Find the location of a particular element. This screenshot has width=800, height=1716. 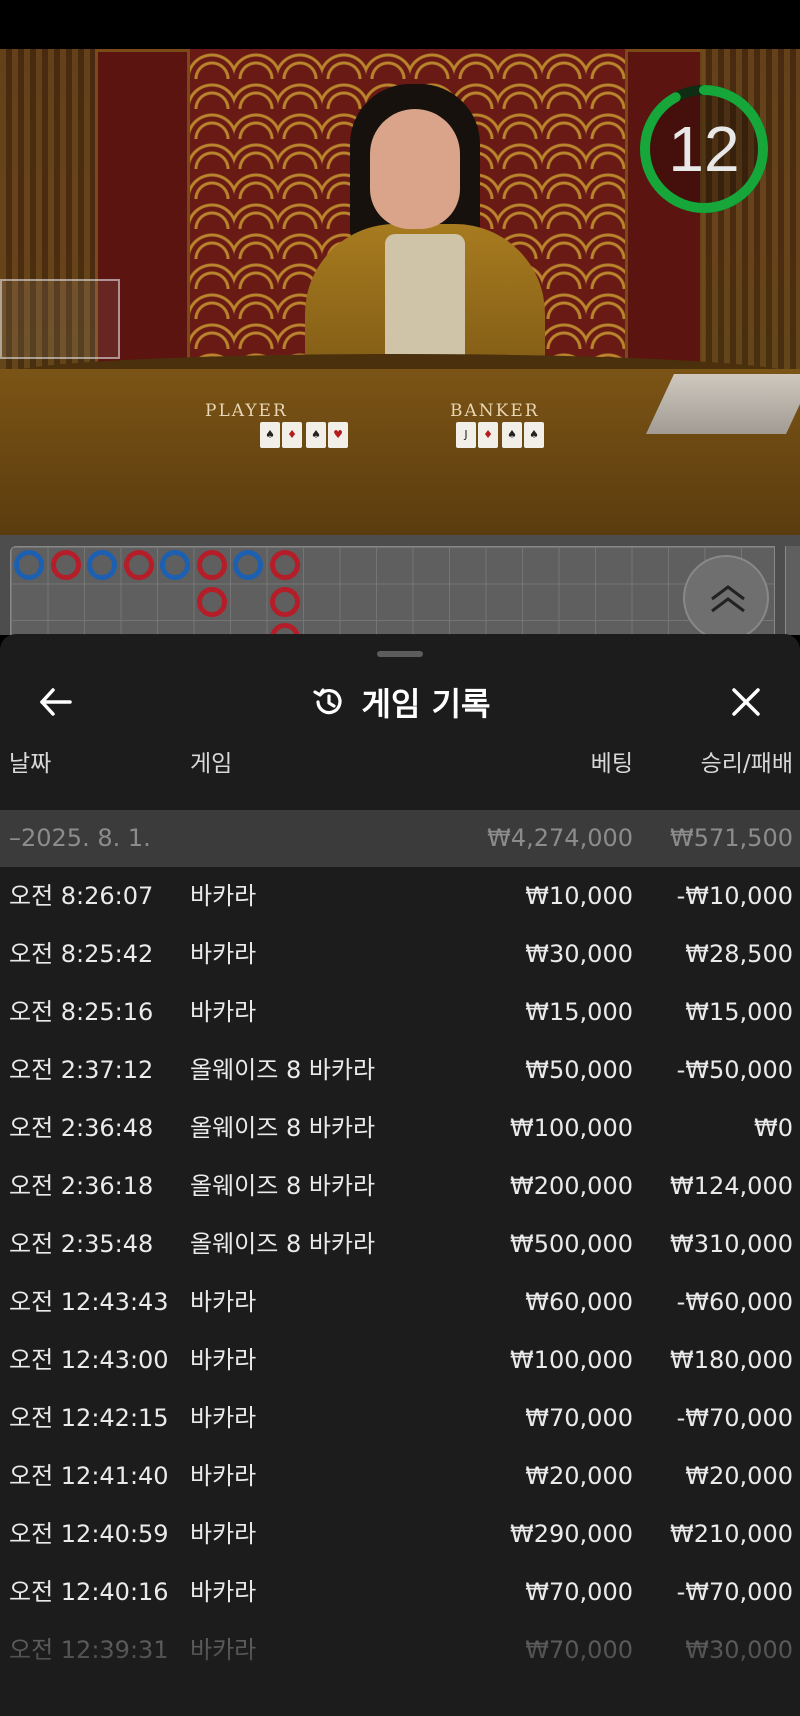

row-bet: ₩30,000 is located at coordinates (579, 954).